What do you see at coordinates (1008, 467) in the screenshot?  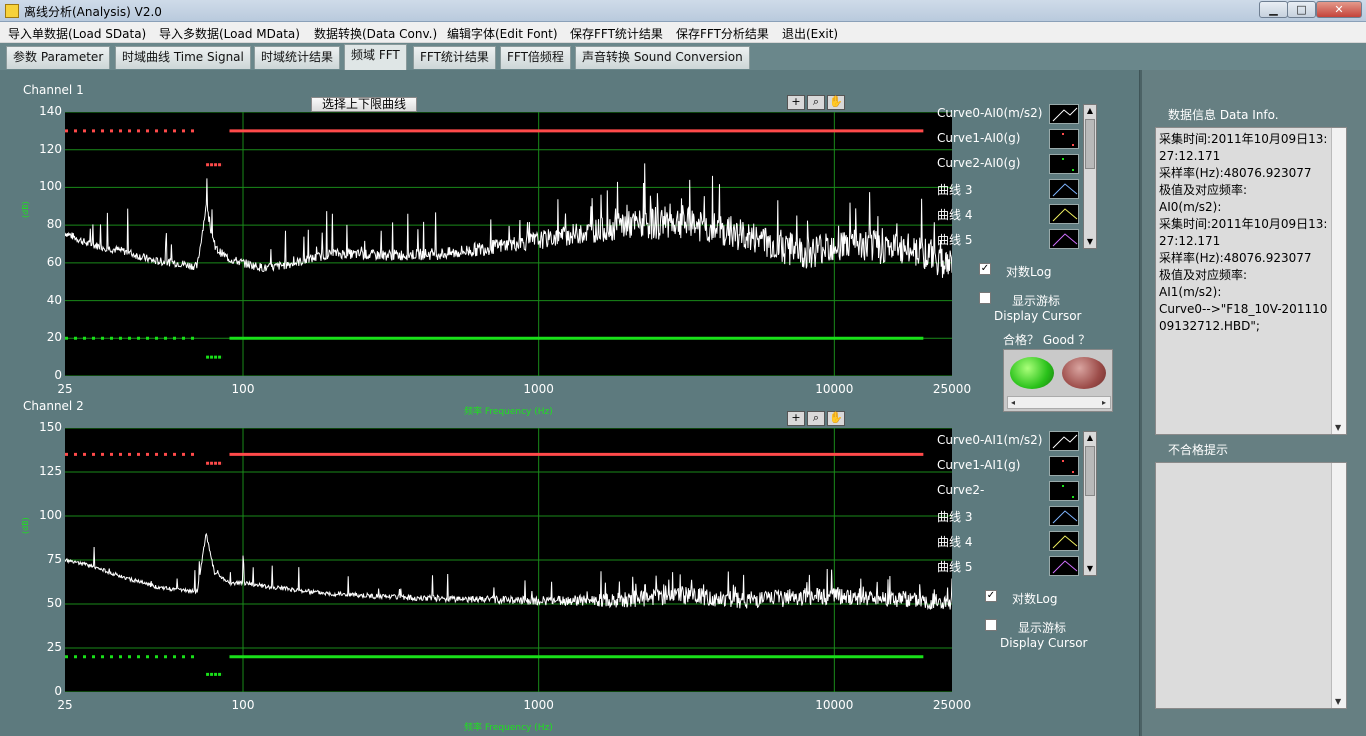 I see `legend-item: Curve1-AI1(g)` at bounding box center [1008, 467].